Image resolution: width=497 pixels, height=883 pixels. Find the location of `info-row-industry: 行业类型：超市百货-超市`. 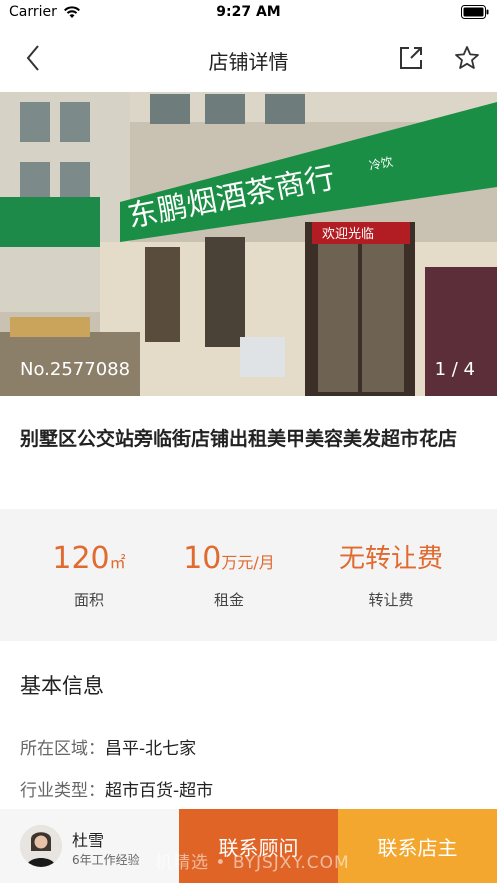

info-row-industry: 行业类型：超市百货-超市 is located at coordinates (116, 788).